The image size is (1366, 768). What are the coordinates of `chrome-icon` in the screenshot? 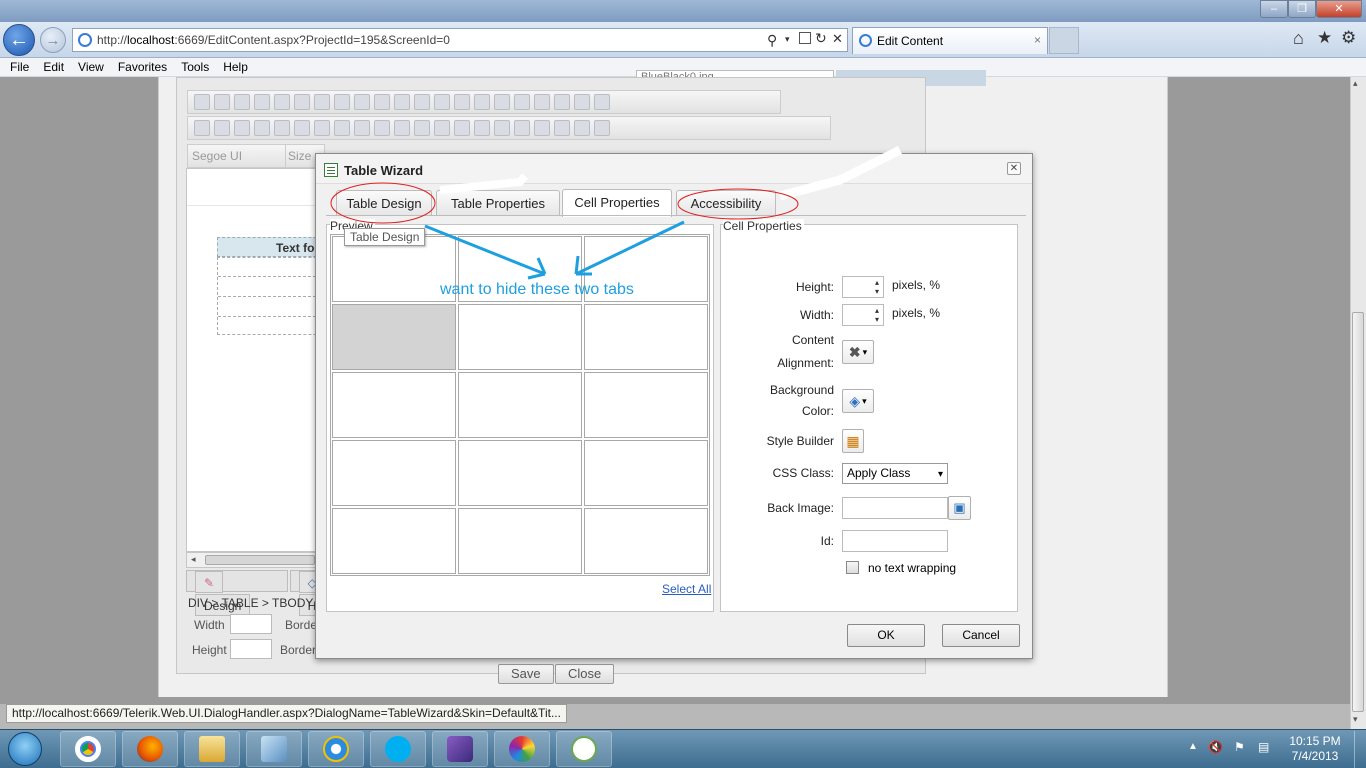 It's located at (88, 749).